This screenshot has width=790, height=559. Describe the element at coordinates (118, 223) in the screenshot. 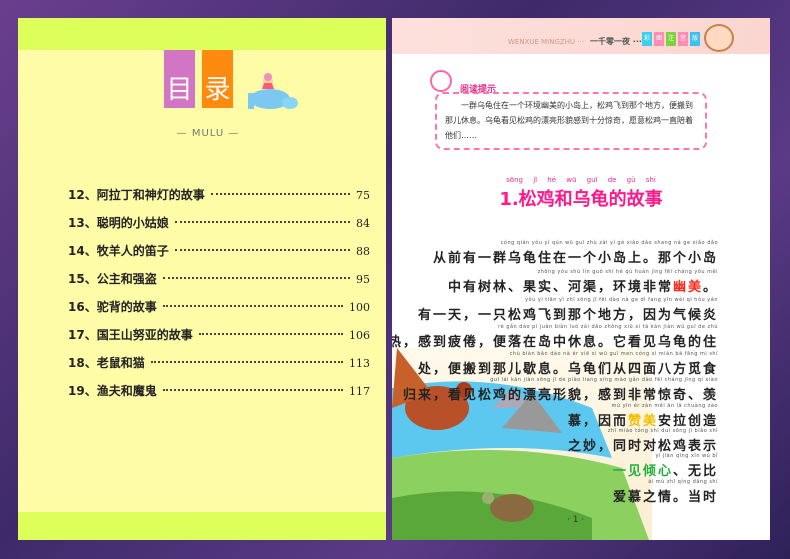

I see `toc-title: 13、聪明的小姑娘` at that location.